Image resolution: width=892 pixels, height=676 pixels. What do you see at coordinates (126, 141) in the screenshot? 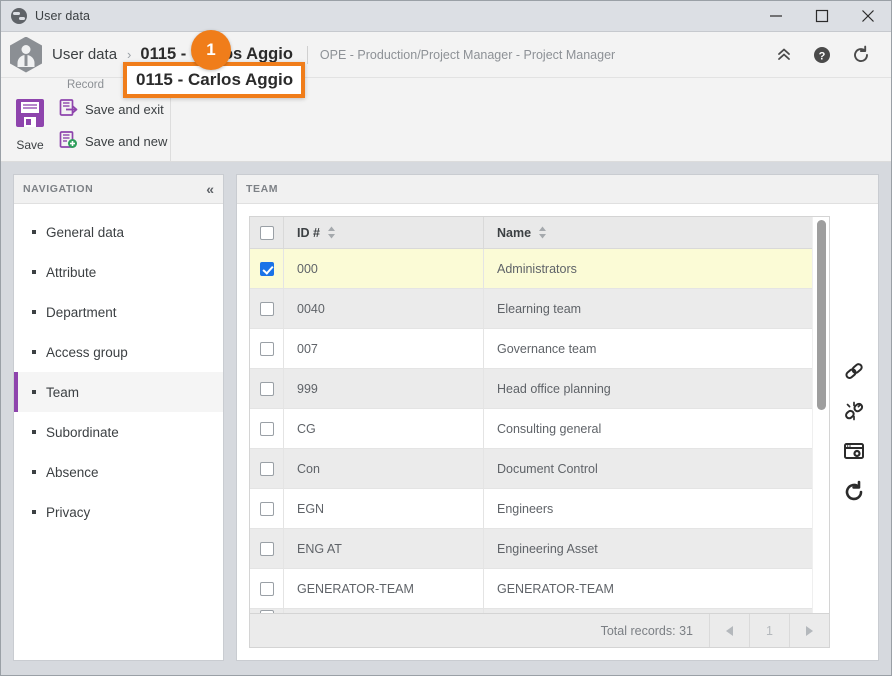
I see `save-and-new-label: Save and new` at bounding box center [126, 141].